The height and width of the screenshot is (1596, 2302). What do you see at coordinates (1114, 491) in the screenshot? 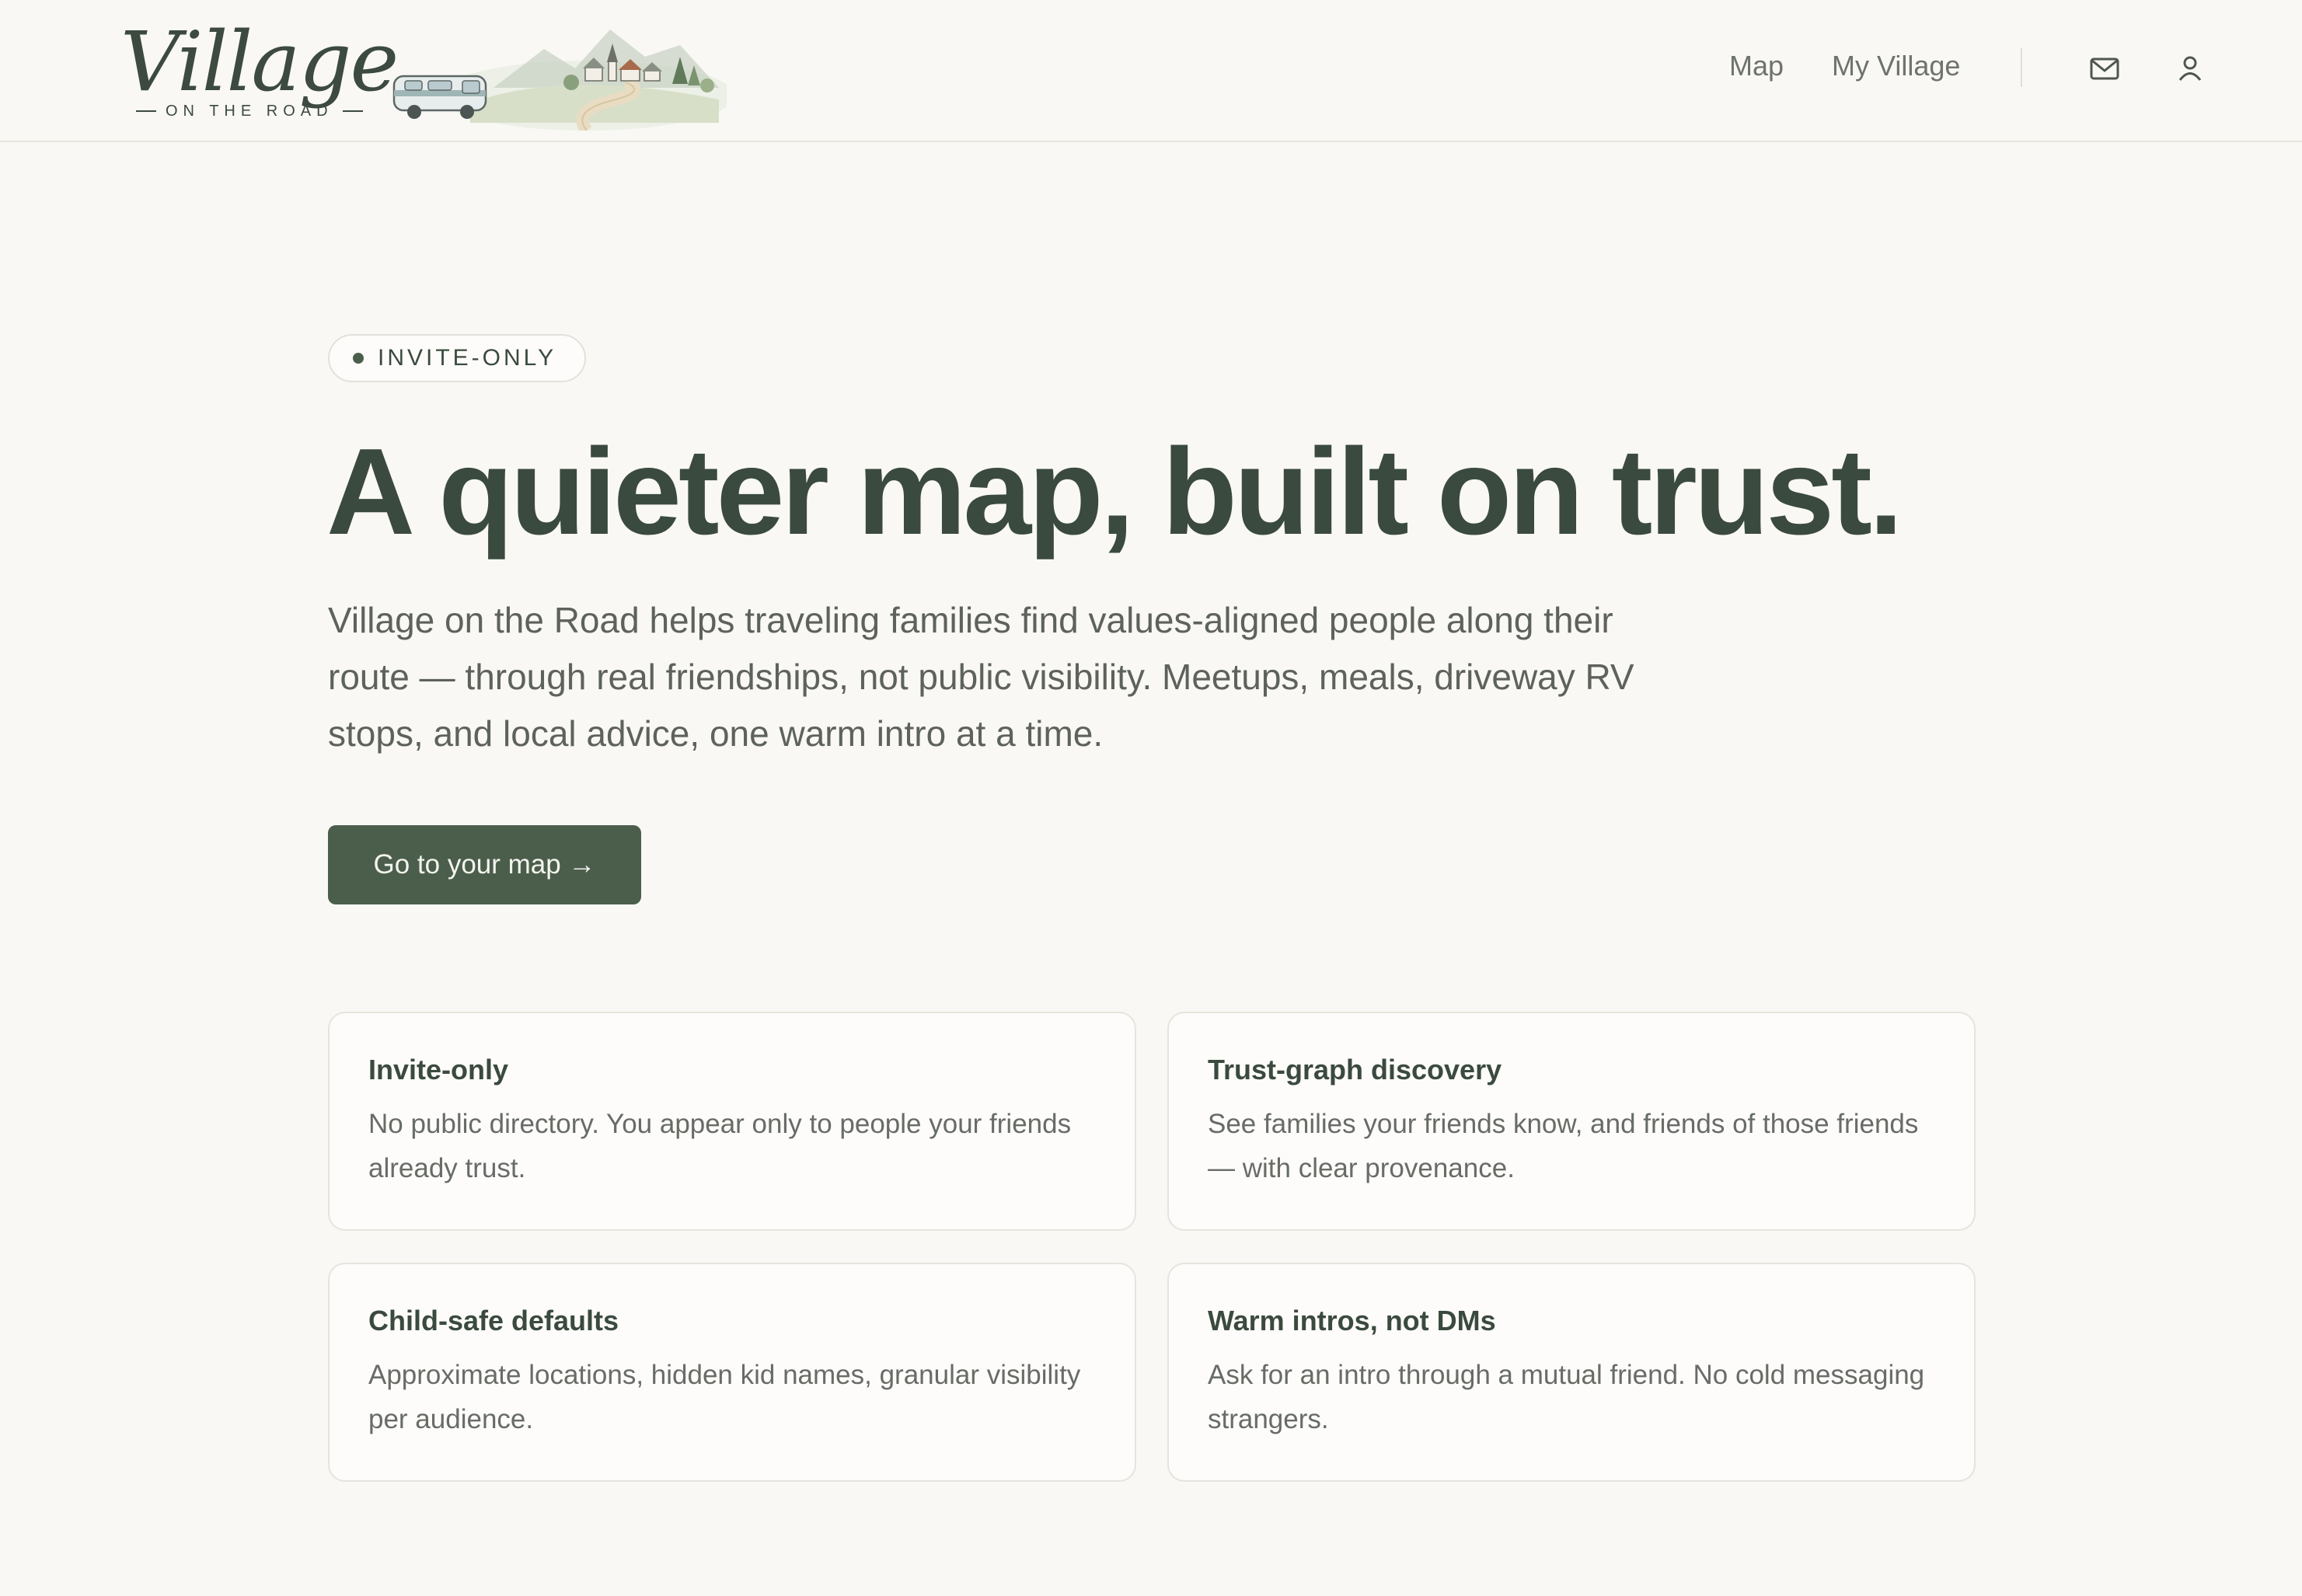
I see `hero-title: A quieter map, built on trust.` at bounding box center [1114, 491].